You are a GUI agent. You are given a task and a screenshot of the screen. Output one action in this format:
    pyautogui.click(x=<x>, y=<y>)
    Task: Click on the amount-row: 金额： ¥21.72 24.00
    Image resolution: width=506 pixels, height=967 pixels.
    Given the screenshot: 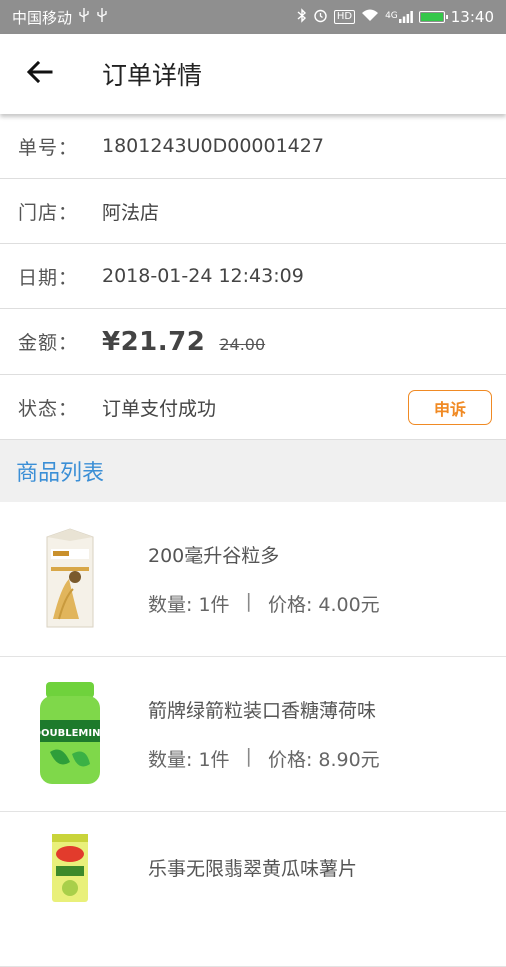 What is the action you would take?
    pyautogui.click(x=253, y=342)
    